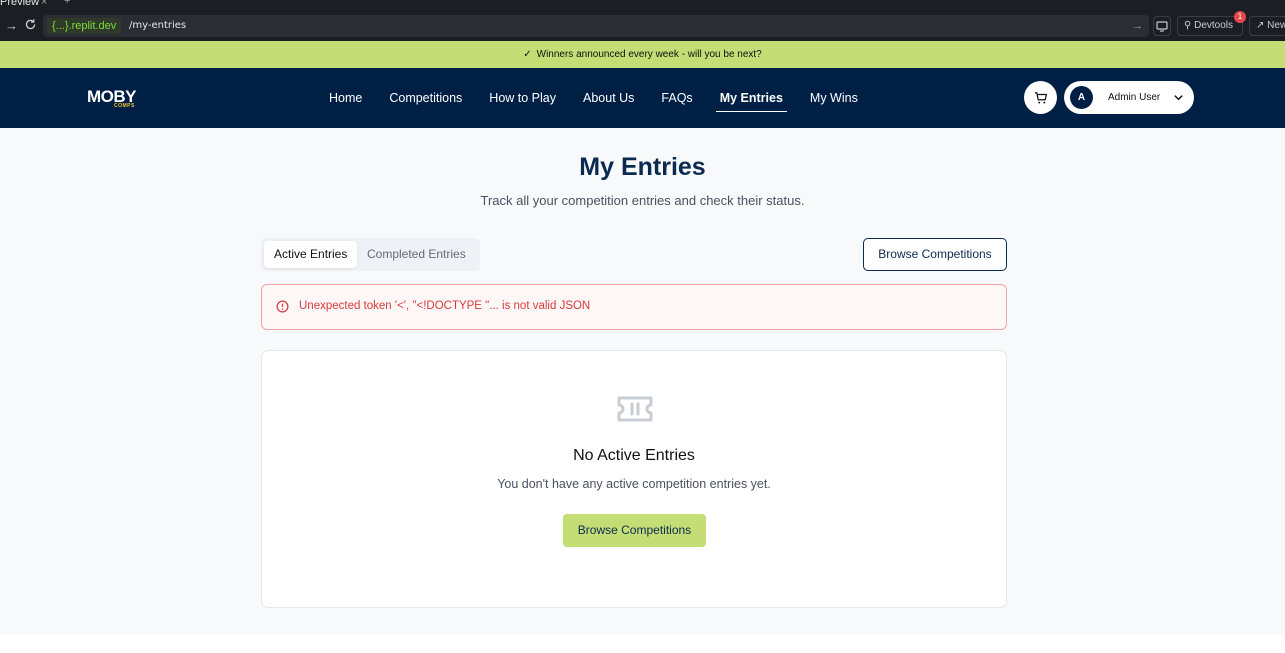 Image resolution: width=1285 pixels, height=653 pixels. What do you see at coordinates (124, 106) in the screenshot?
I see `logo-subtext: COMPS` at bounding box center [124, 106].